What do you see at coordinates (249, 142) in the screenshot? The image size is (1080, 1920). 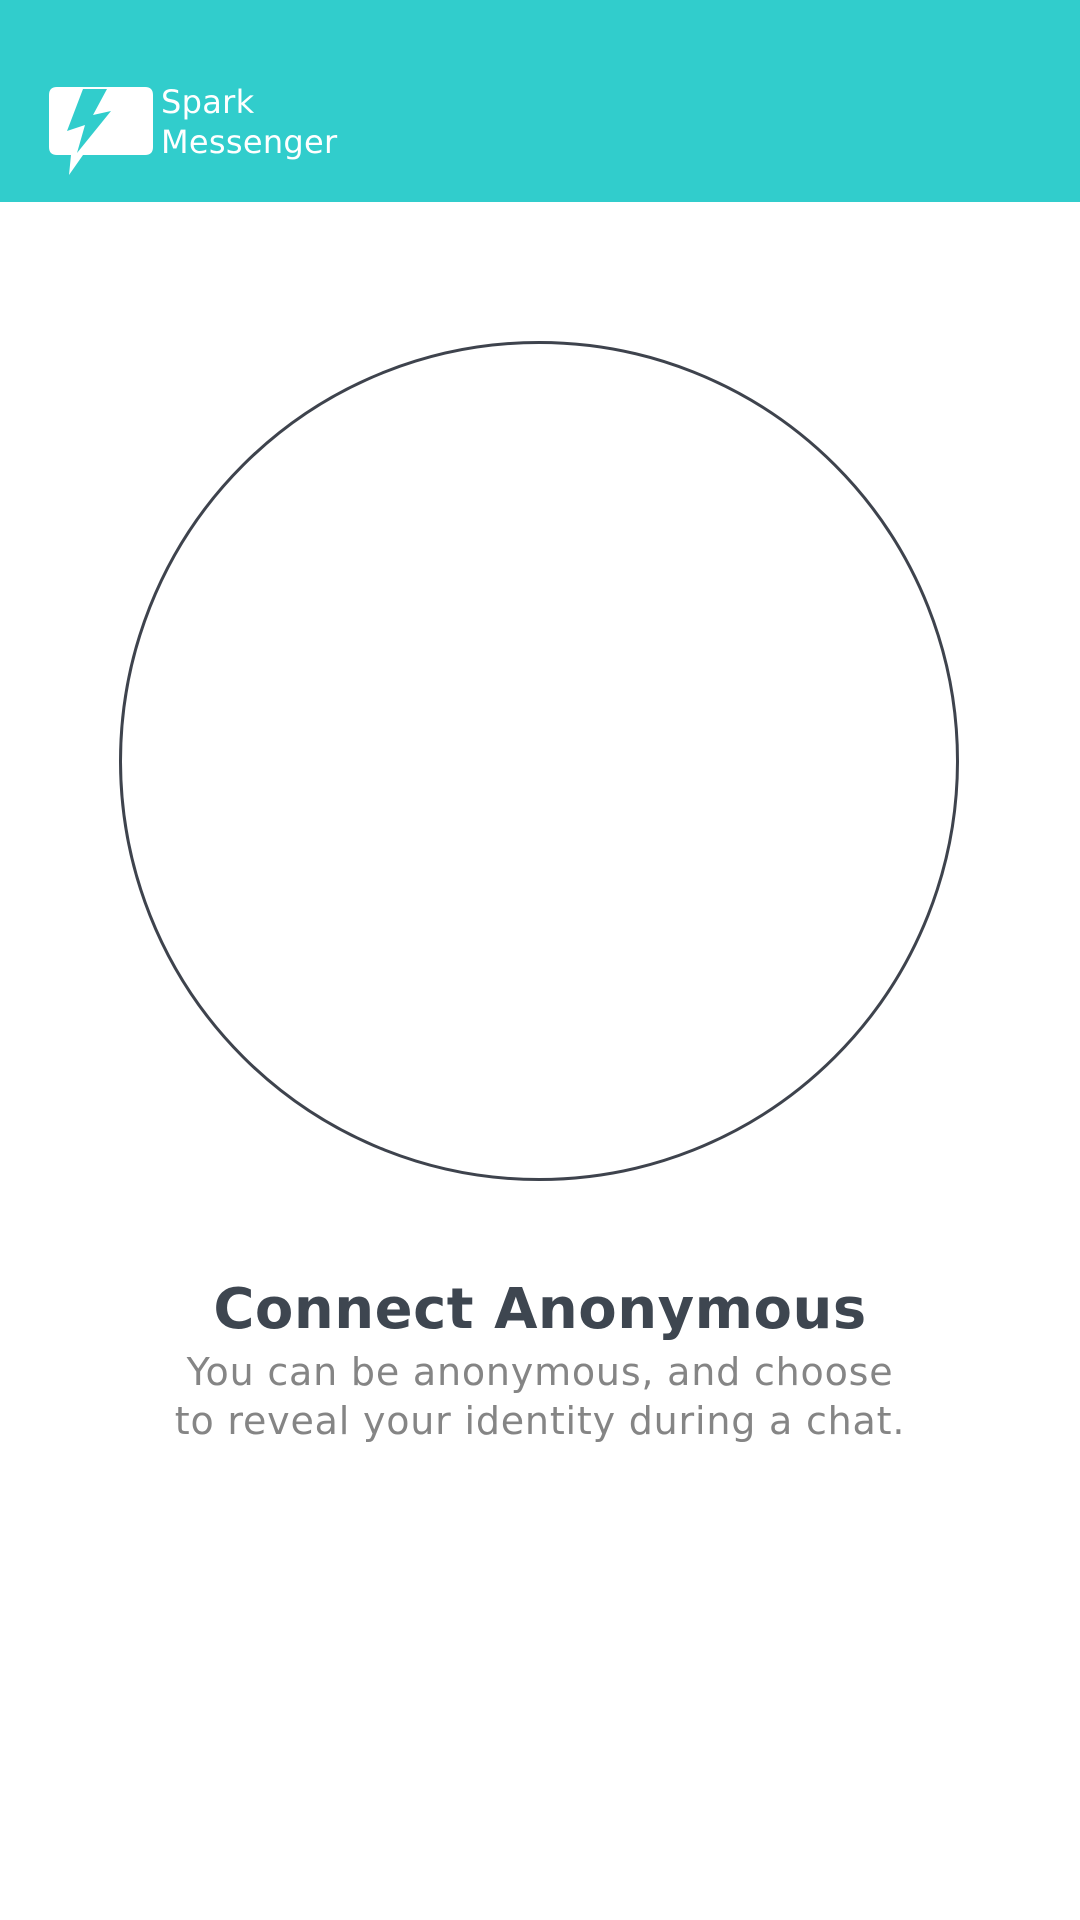 I see `app-name-line2: Messenger` at bounding box center [249, 142].